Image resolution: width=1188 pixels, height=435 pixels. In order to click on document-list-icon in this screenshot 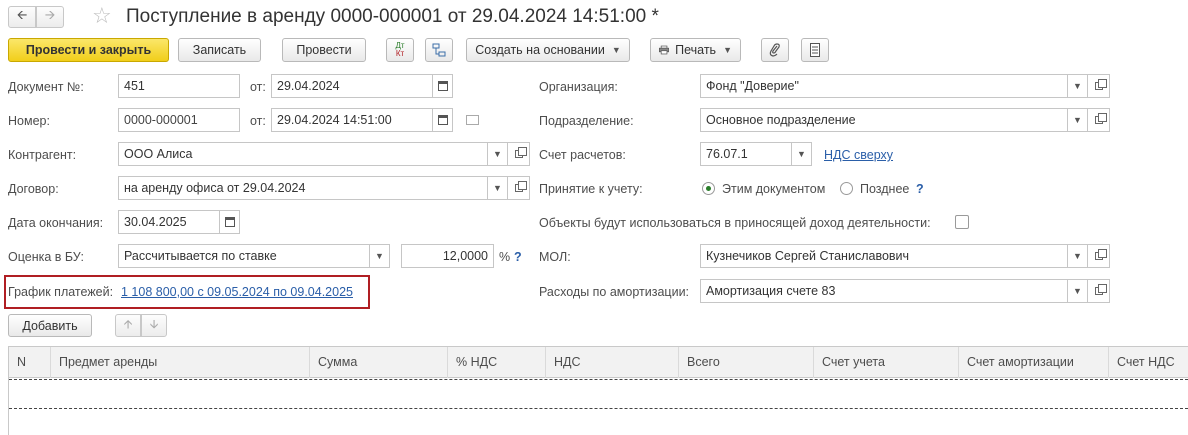, I will do `click(815, 50)`.